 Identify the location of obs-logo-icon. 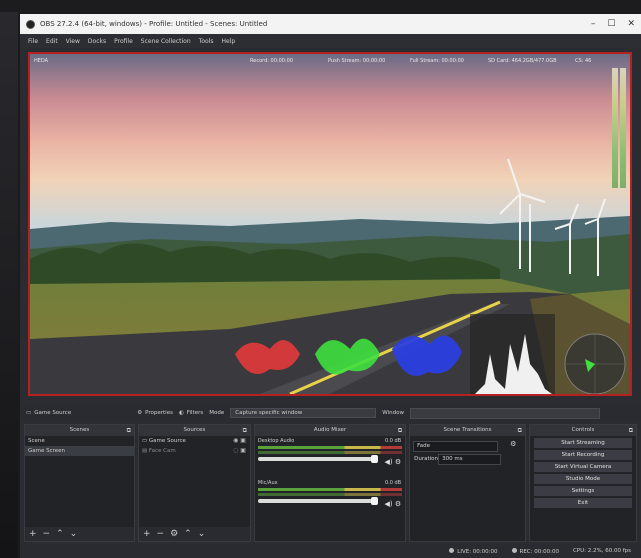
(30, 24).